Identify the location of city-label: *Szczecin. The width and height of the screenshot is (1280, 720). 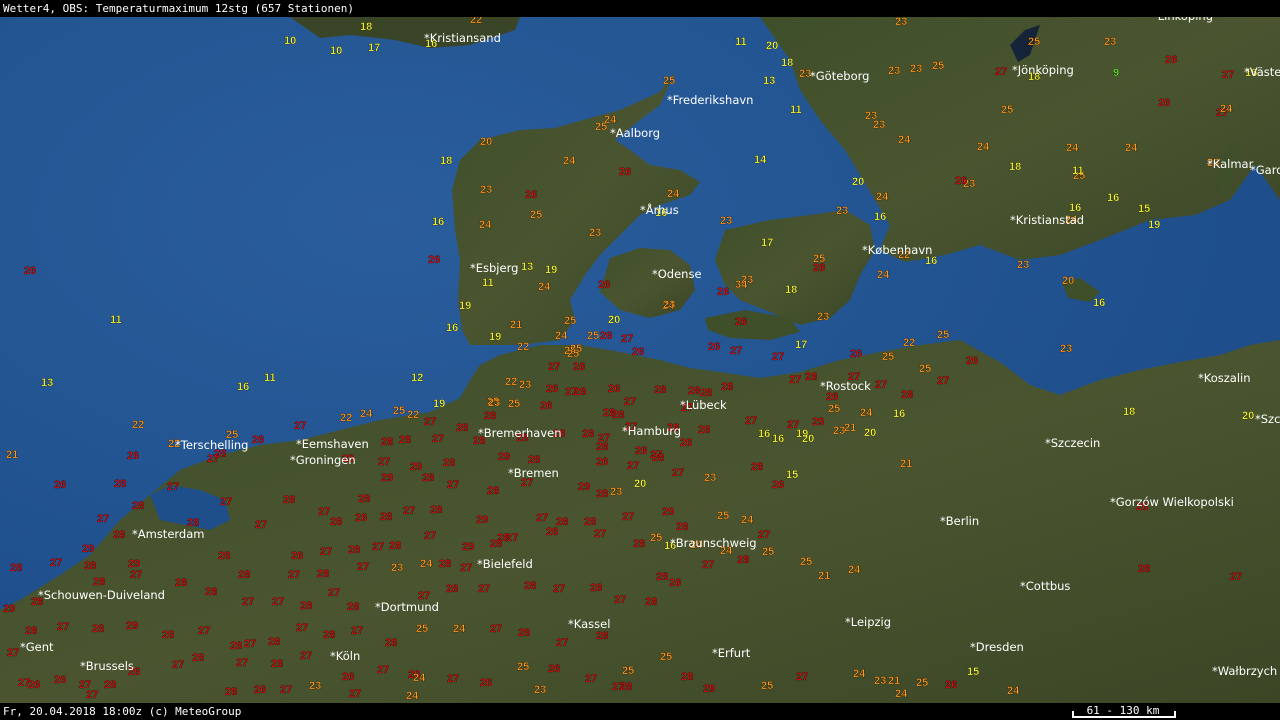
(1072, 443).